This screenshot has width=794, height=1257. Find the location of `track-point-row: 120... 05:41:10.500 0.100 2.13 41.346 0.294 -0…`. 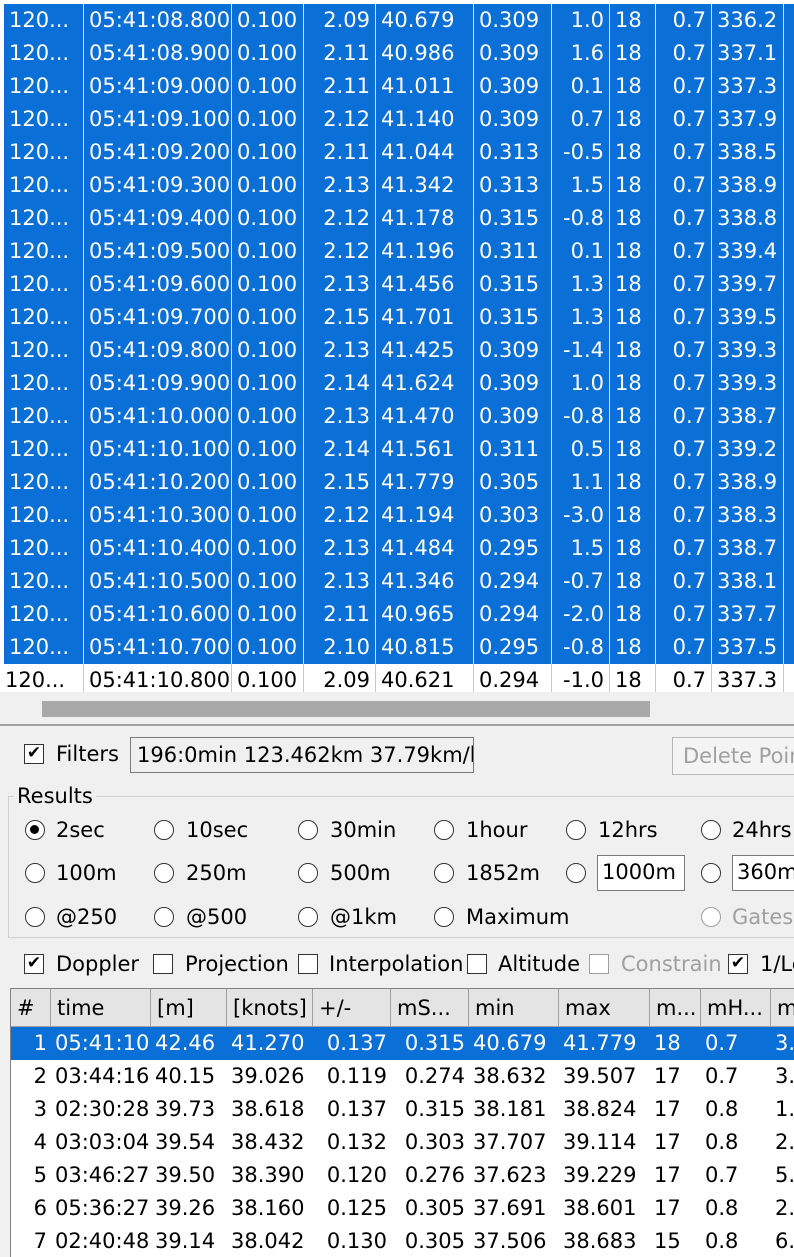

track-point-row: 120... 05:41:10.500 0.100 2.13 41.346 0.294 -0… is located at coordinates (397, 581).